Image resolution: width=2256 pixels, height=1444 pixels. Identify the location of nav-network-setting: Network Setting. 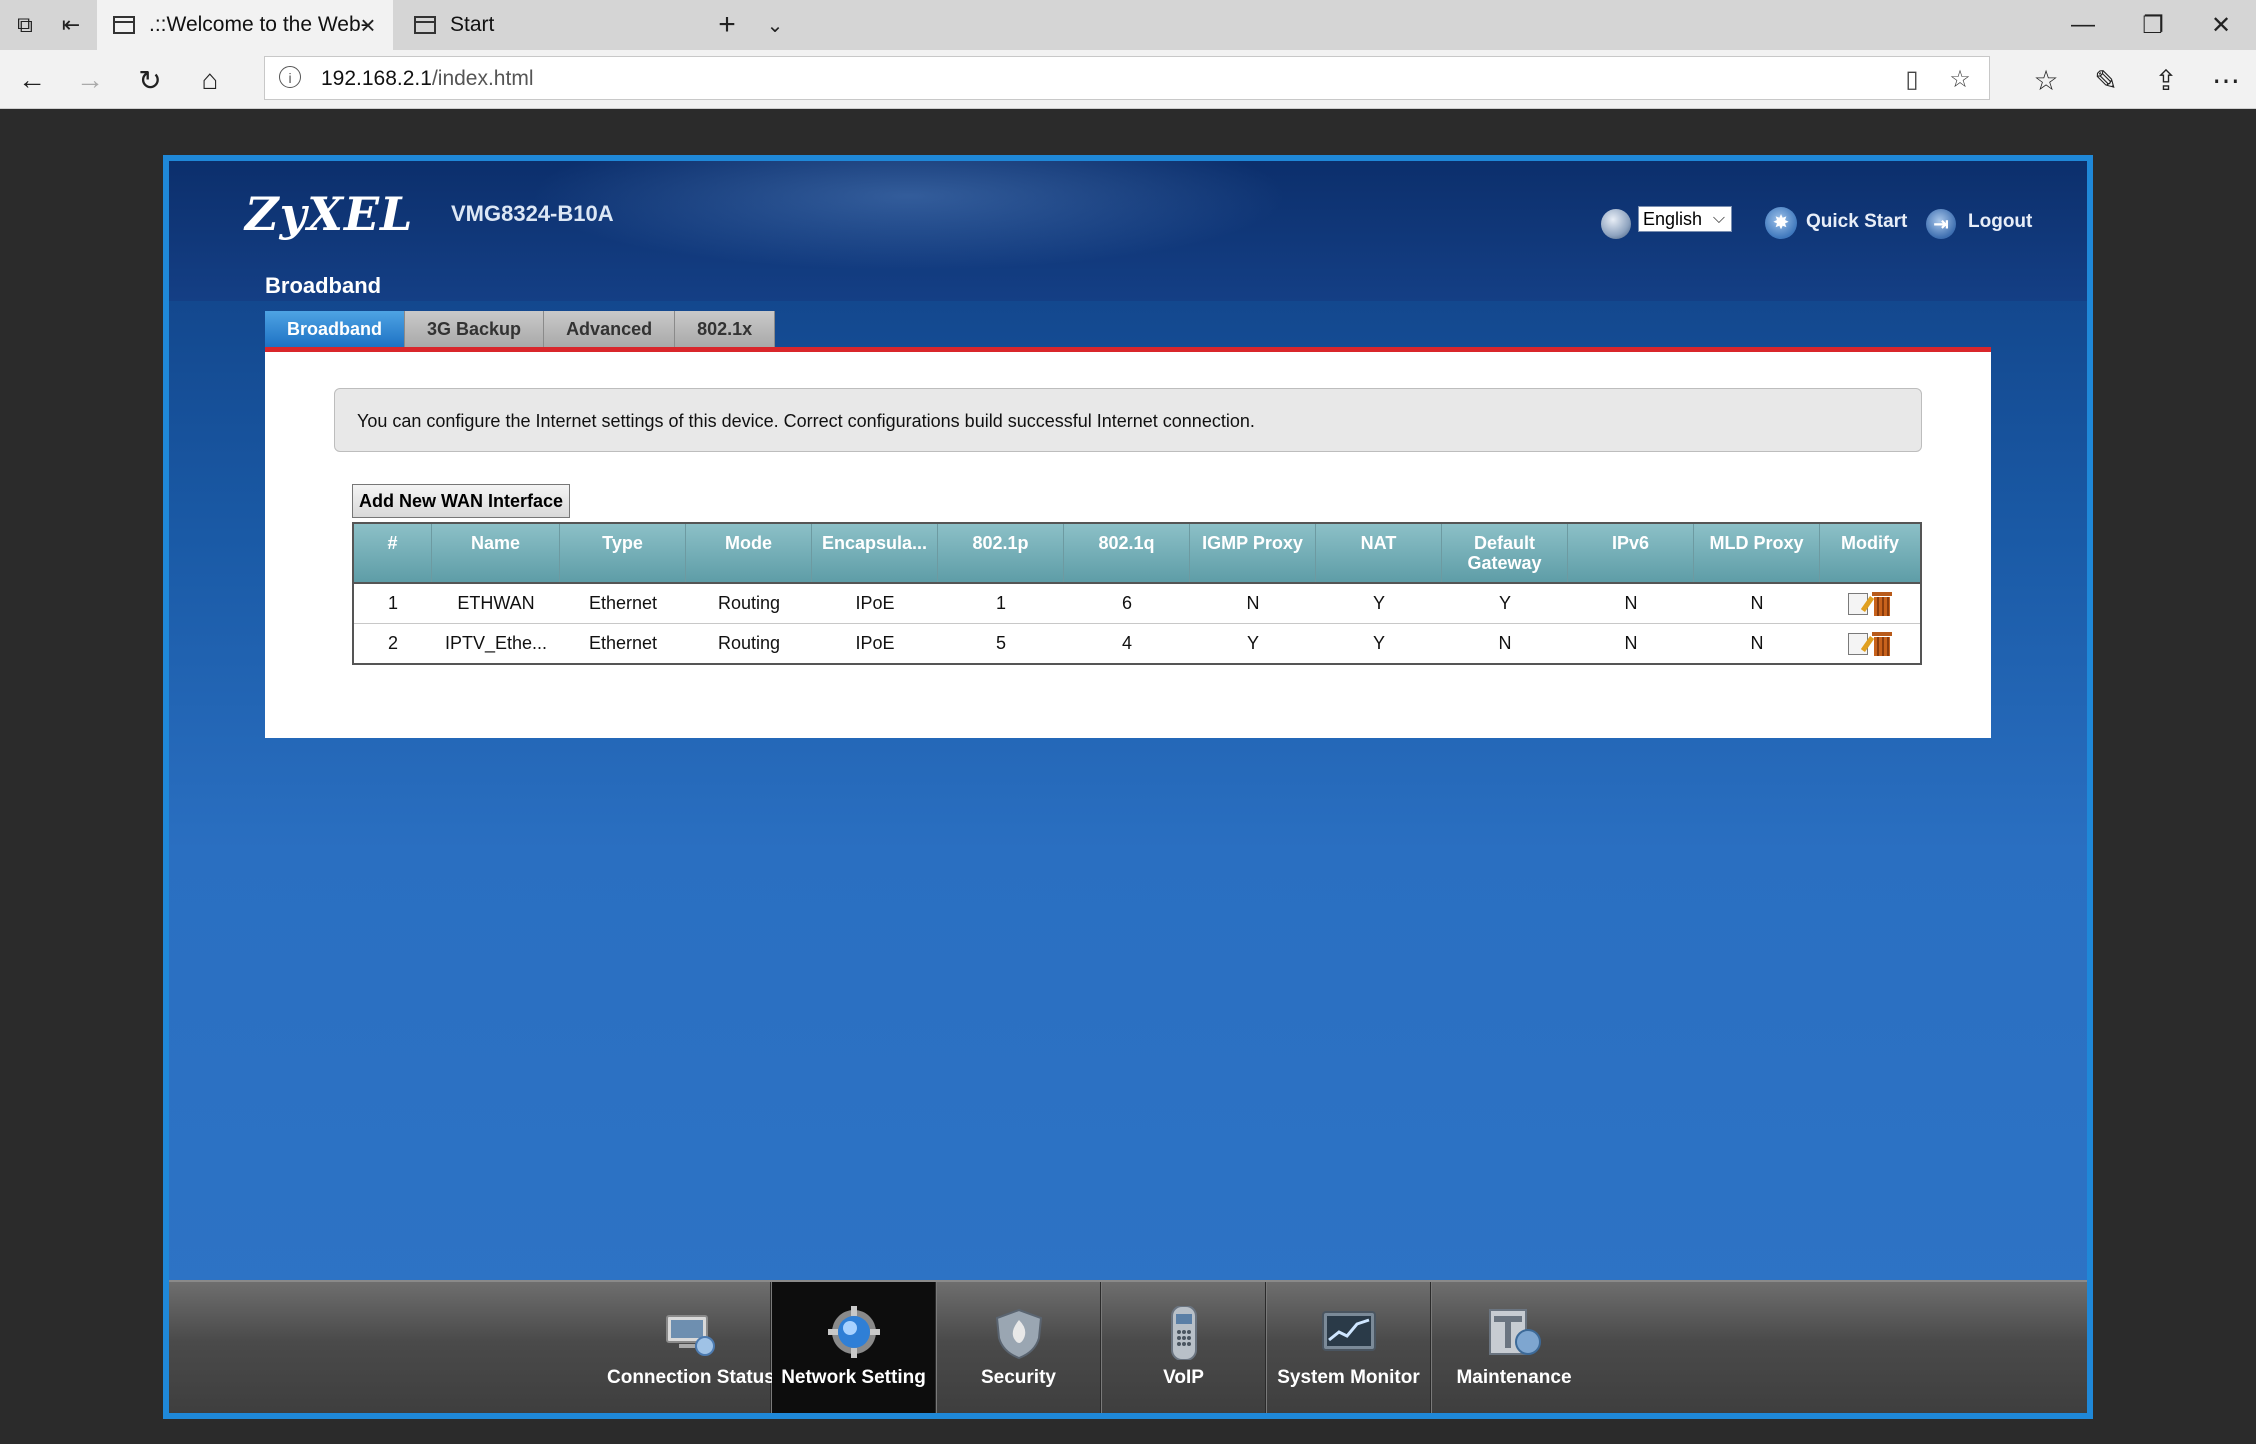
(854, 1347).